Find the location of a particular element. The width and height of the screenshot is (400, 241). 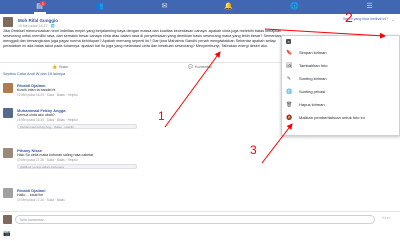

audience-link: Sepro yang bisa melihat ini? is located at coordinates (365, 19).